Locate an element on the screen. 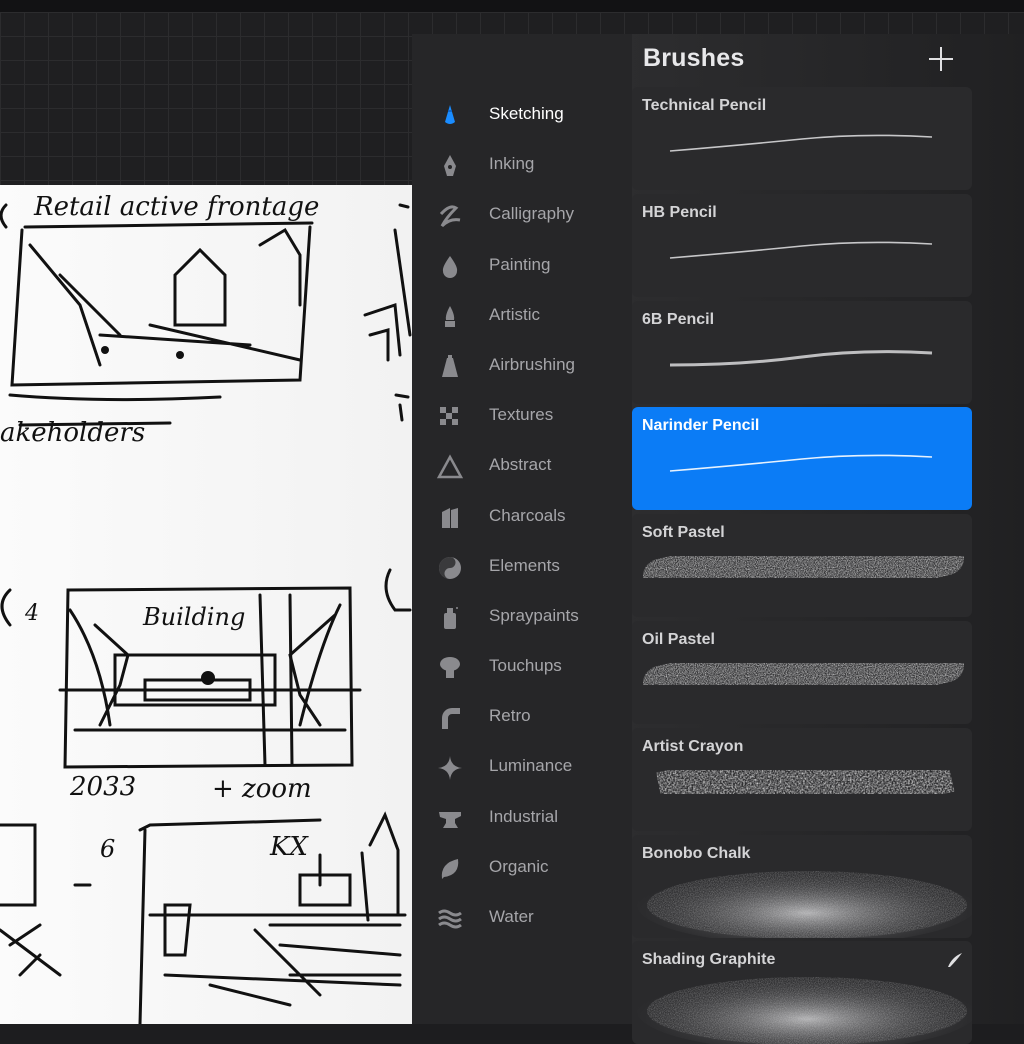 The image size is (1024, 1044). brush-name: 6B Pencil is located at coordinates (678, 319).